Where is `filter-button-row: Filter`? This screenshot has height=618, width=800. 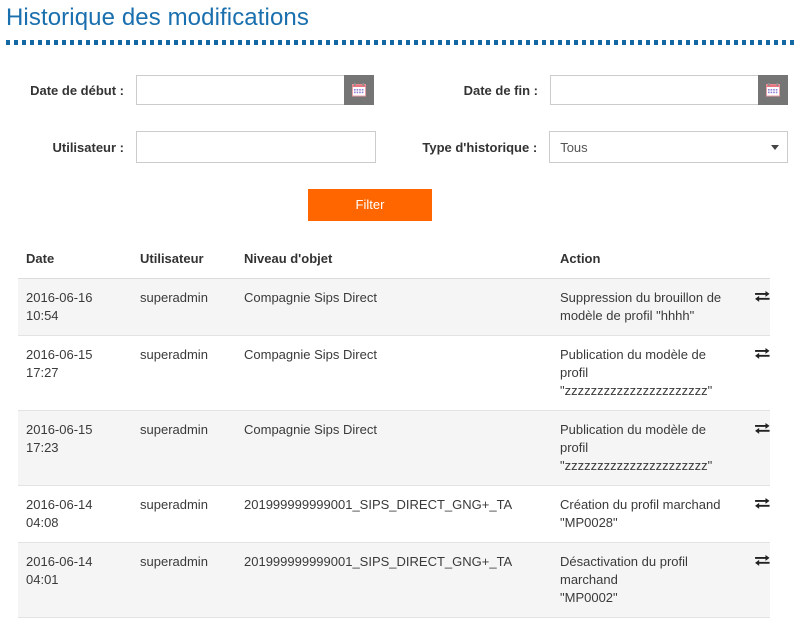
filter-button-row: Filter is located at coordinates (394, 205).